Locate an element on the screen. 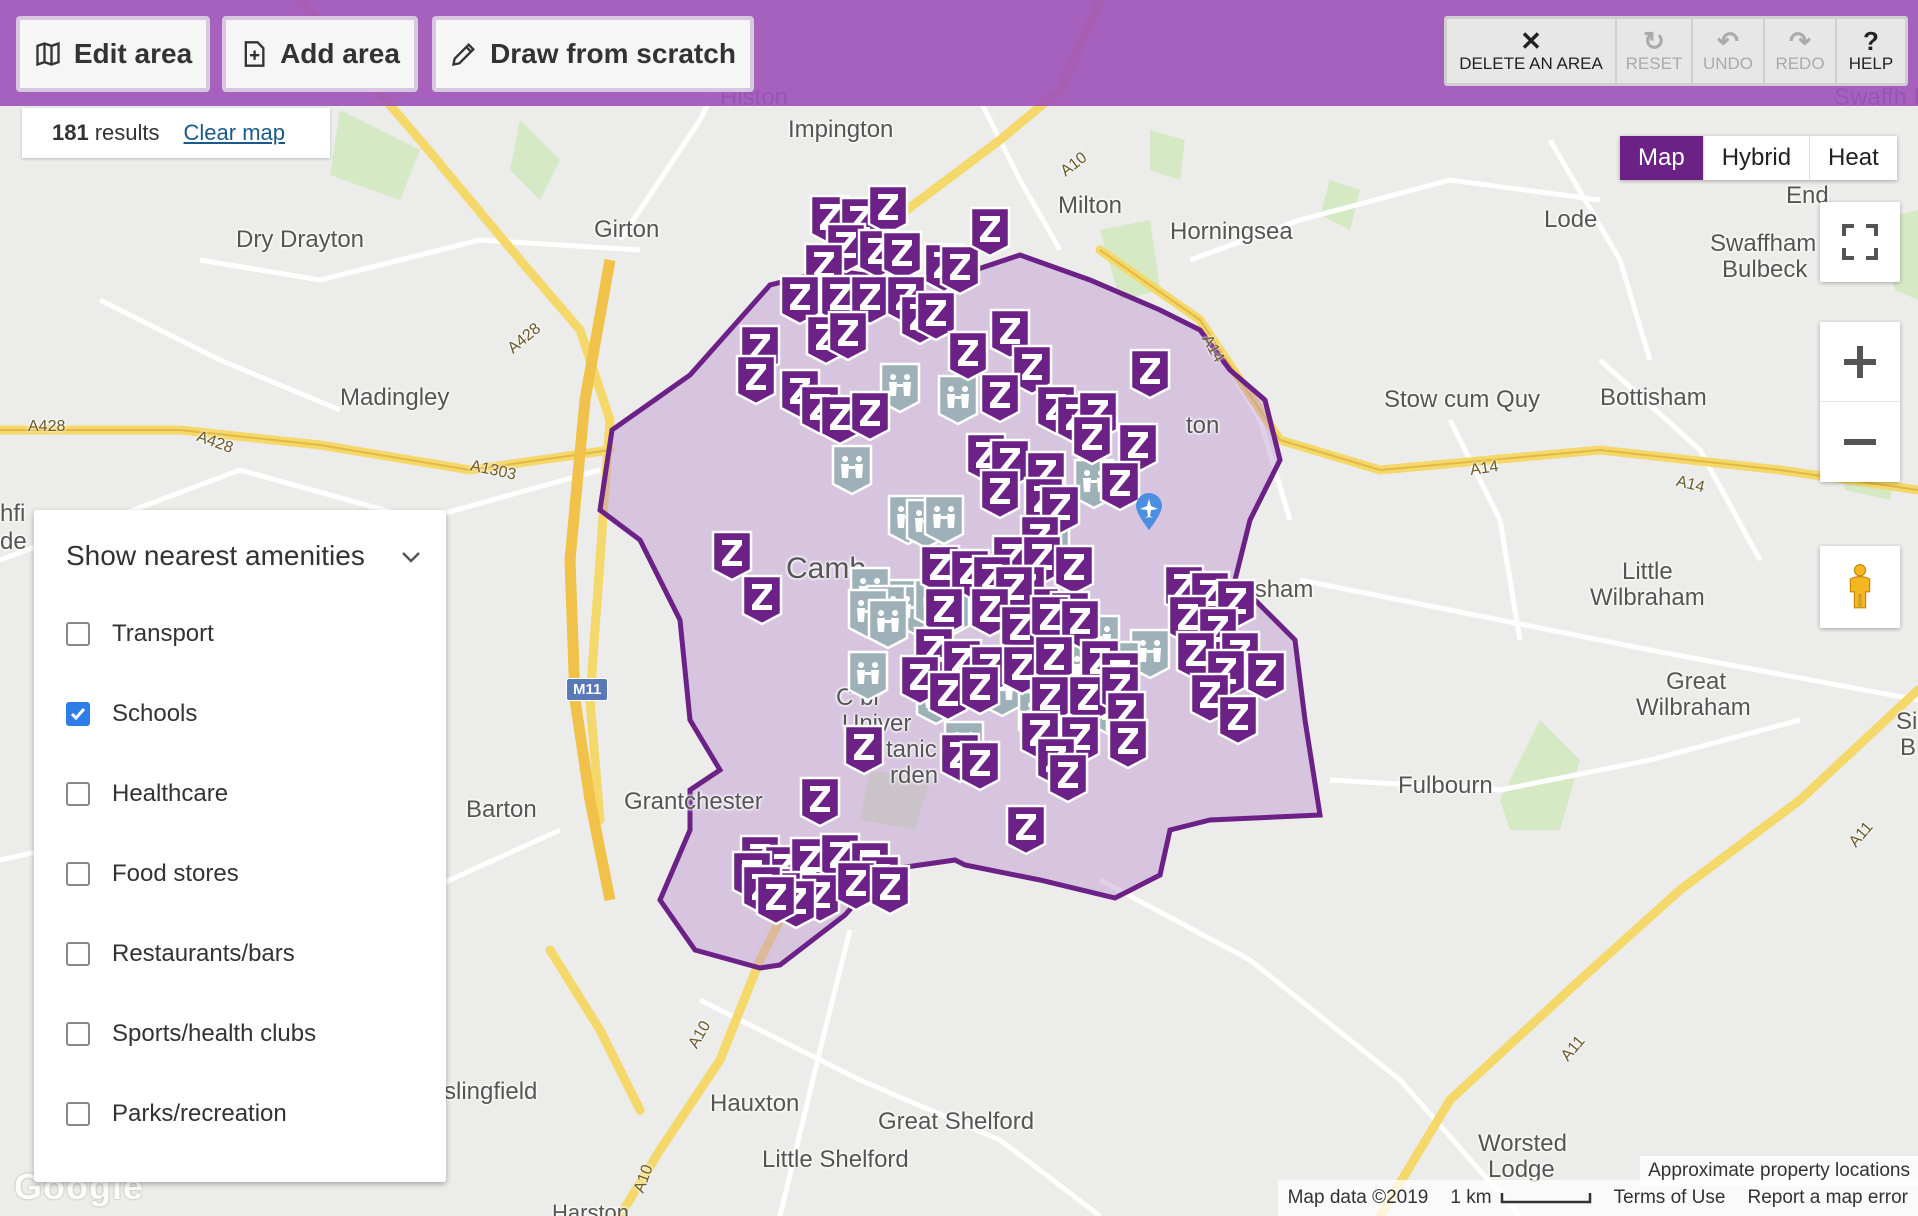 The width and height of the screenshot is (1918, 1216). zoom-in-button is located at coordinates (1860, 362).